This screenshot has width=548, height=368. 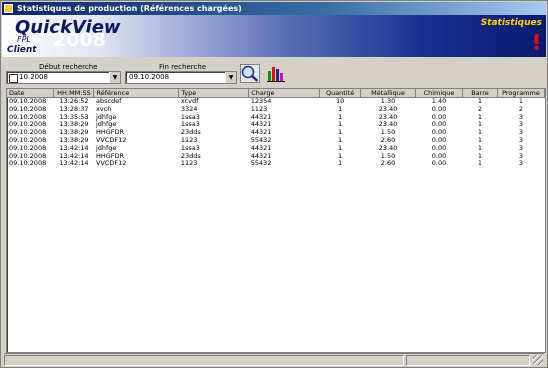 What do you see at coordinates (261, 164) in the screenshot?
I see `table-cell: 55432` at bounding box center [261, 164].